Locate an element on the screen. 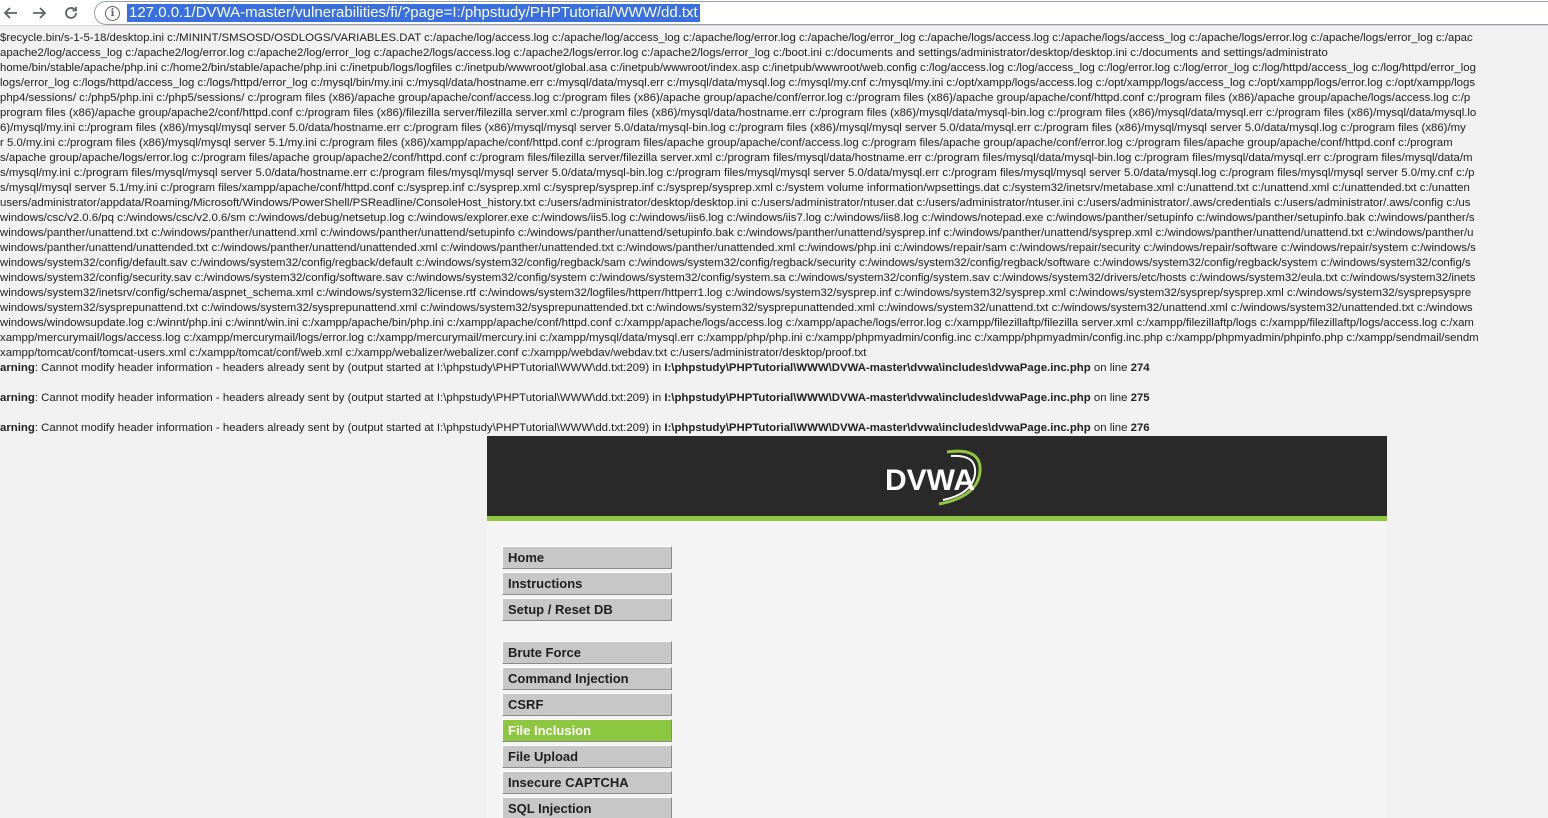  menu-item-brute-force: Brute Force is located at coordinates (587, 652).